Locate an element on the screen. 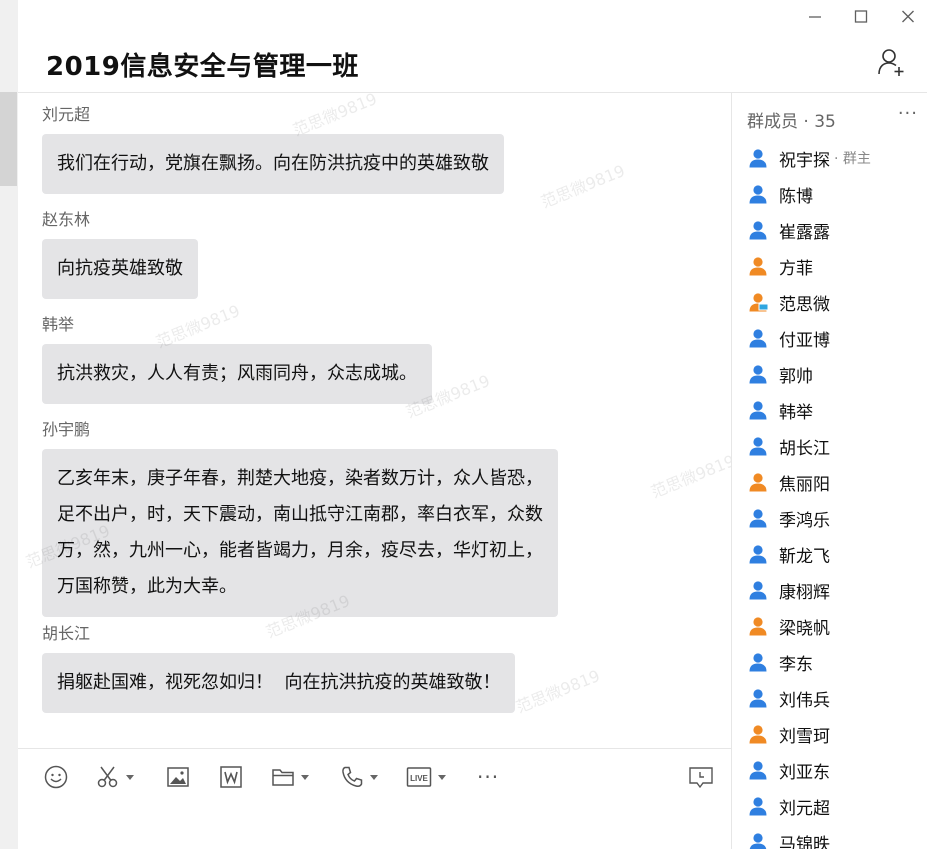 The width and height of the screenshot is (927, 850). member-item: 刘雪珂 is located at coordinates (789, 734).